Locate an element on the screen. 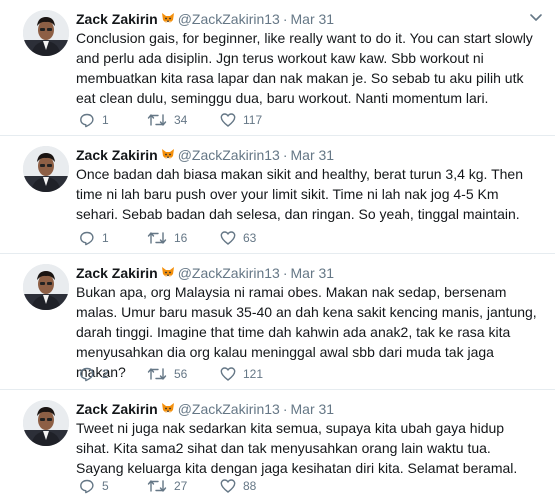  retweet-button: 27 is located at coordinates (167, 486).